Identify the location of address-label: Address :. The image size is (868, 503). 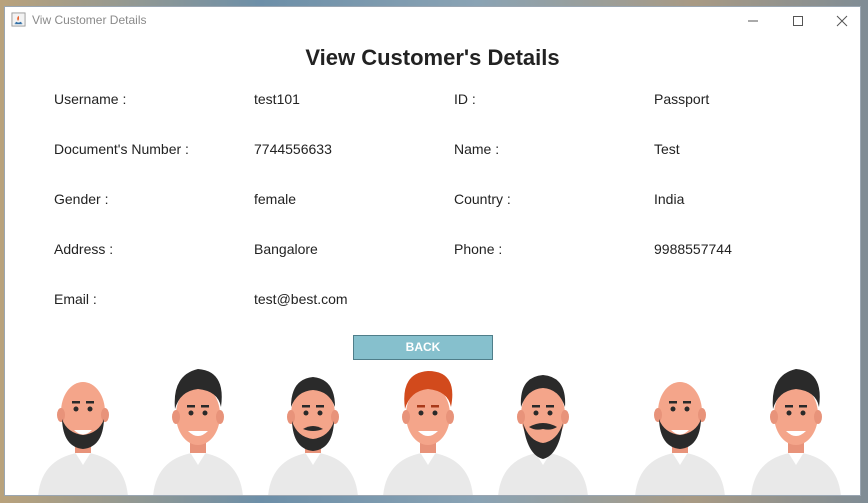
(84, 249).